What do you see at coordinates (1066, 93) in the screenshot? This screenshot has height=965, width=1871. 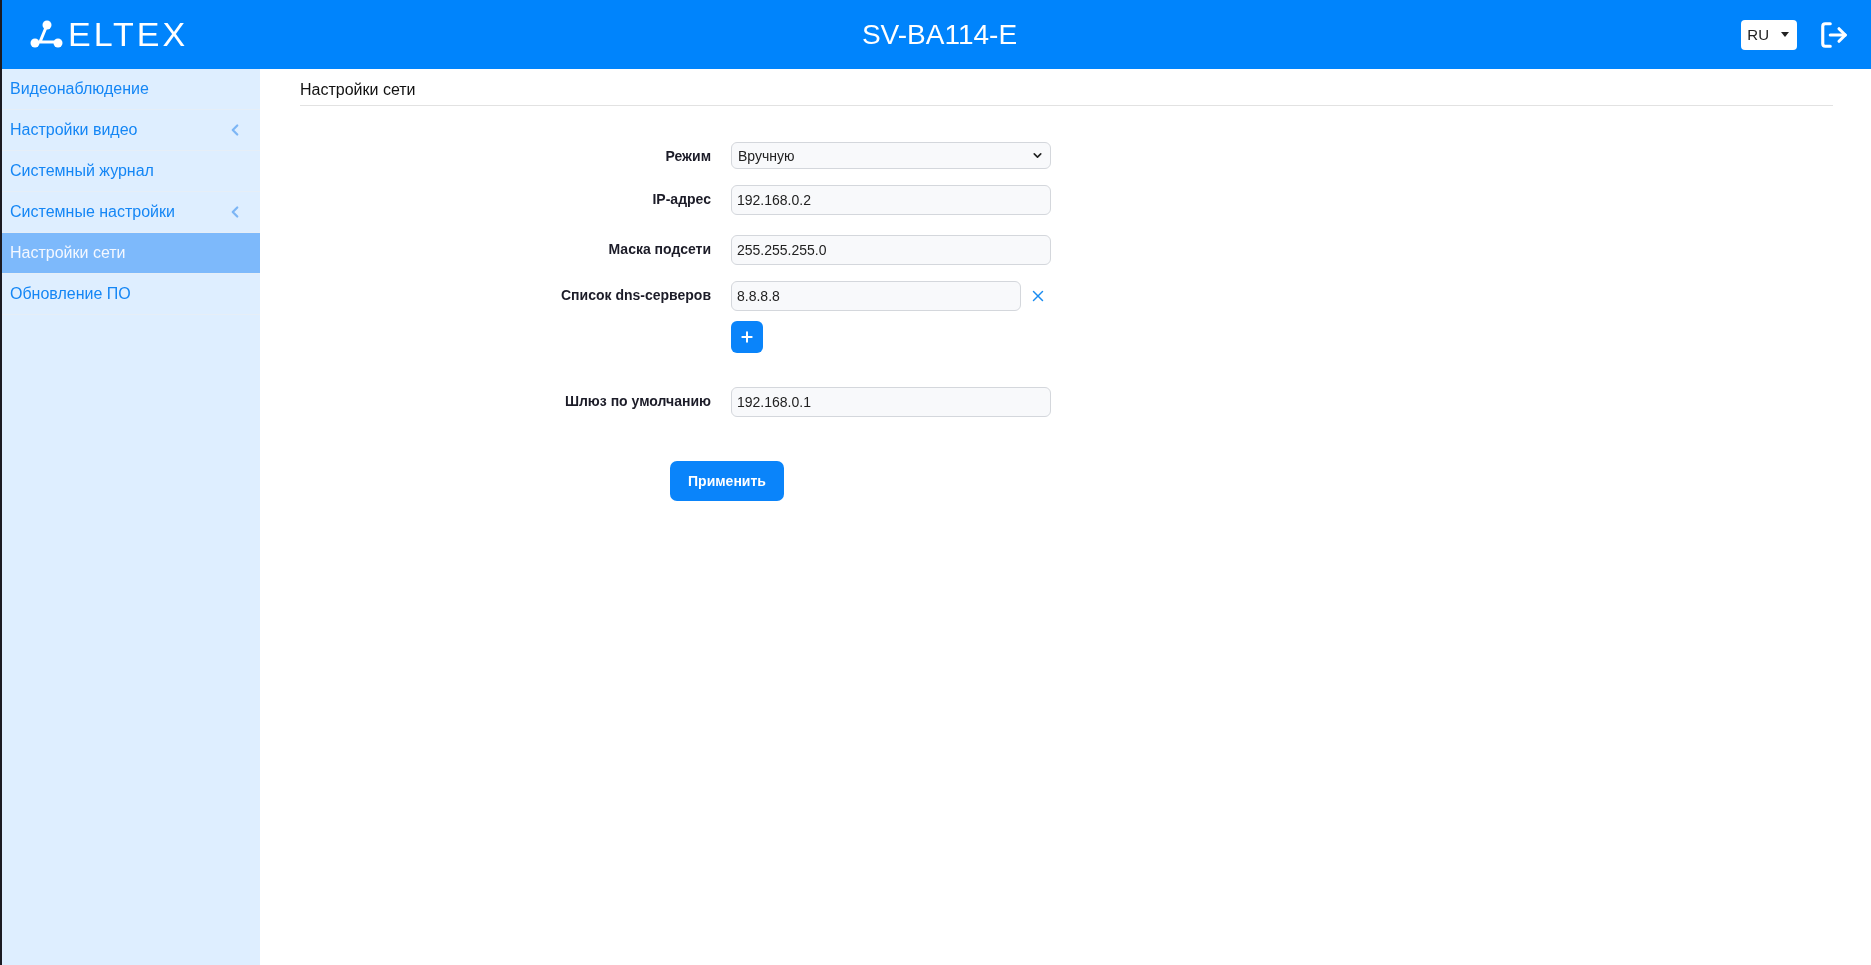 I see `page-title: Настройки сети` at bounding box center [1066, 93].